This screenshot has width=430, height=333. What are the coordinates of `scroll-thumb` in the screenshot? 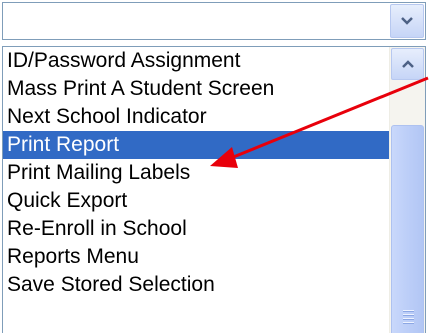 It's located at (407, 229).